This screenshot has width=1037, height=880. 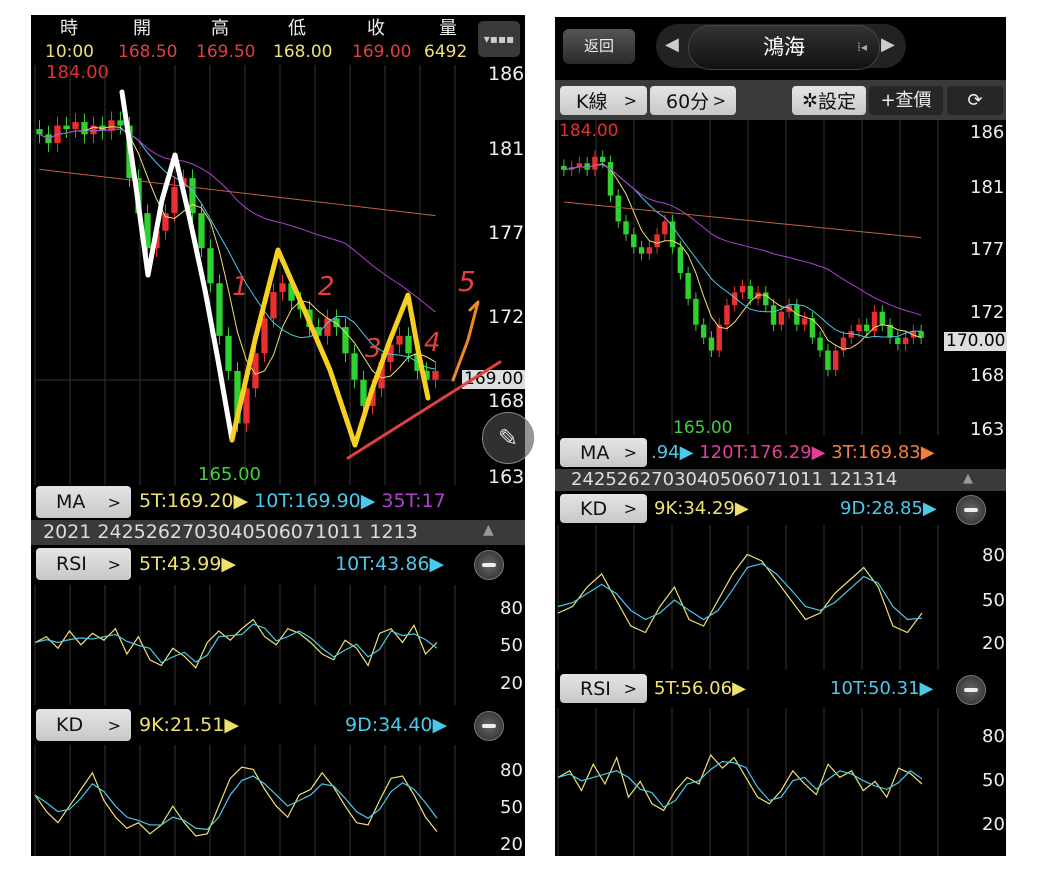 I want to click on header-label: 時, so click(x=69, y=28).